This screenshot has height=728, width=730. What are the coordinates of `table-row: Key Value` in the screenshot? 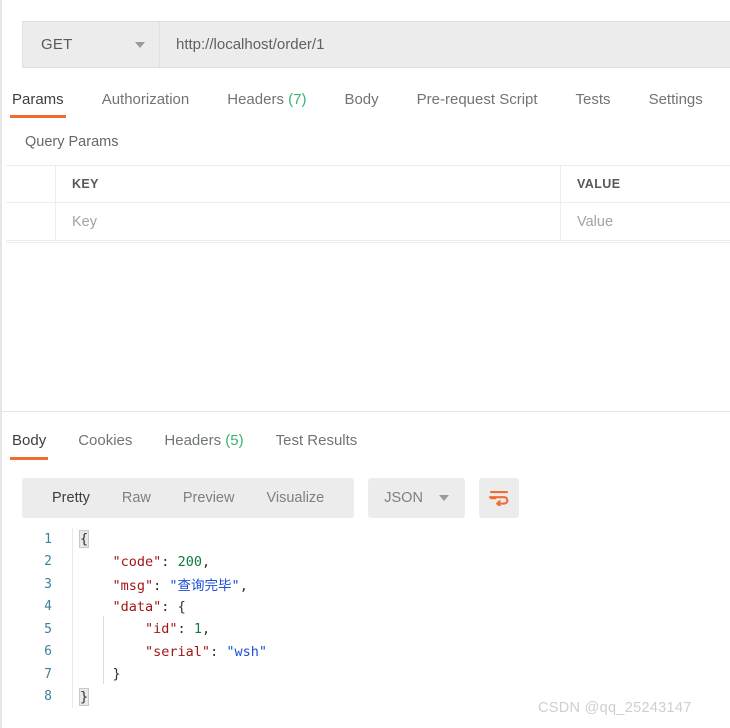 It's located at (368, 222).